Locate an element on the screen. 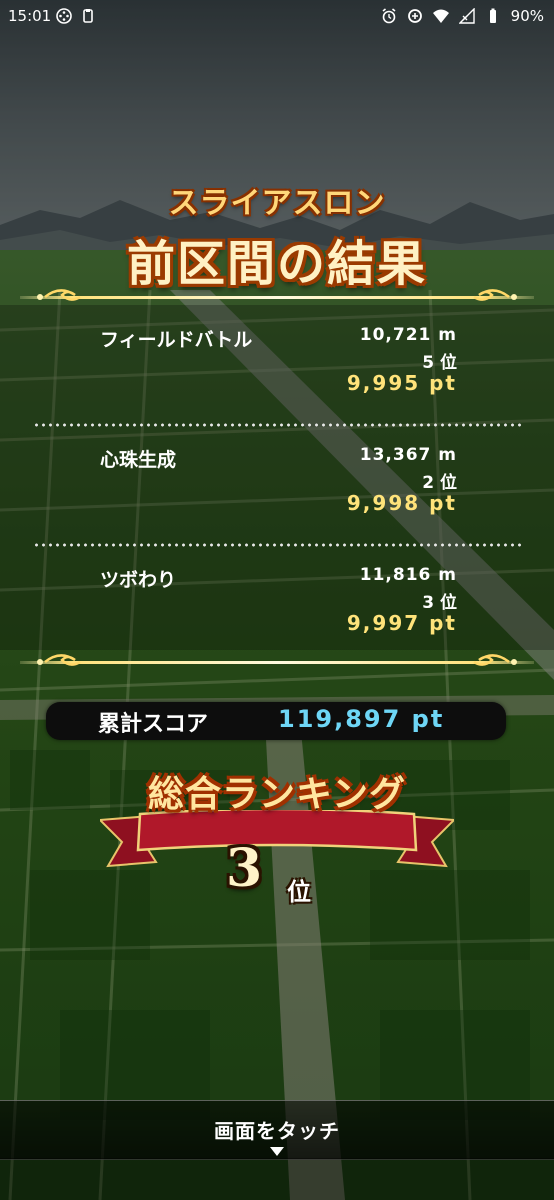 The image size is (554, 1200). result-header: スライアスロン 前区間の結果 is located at coordinates (277, 236).